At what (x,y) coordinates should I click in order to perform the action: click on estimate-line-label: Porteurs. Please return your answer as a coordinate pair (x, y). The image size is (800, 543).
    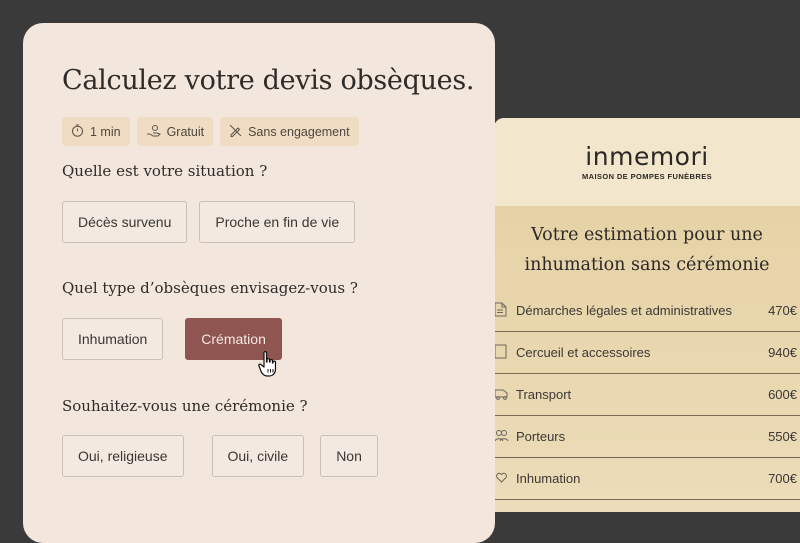
    Looking at the image, I should click on (541, 436).